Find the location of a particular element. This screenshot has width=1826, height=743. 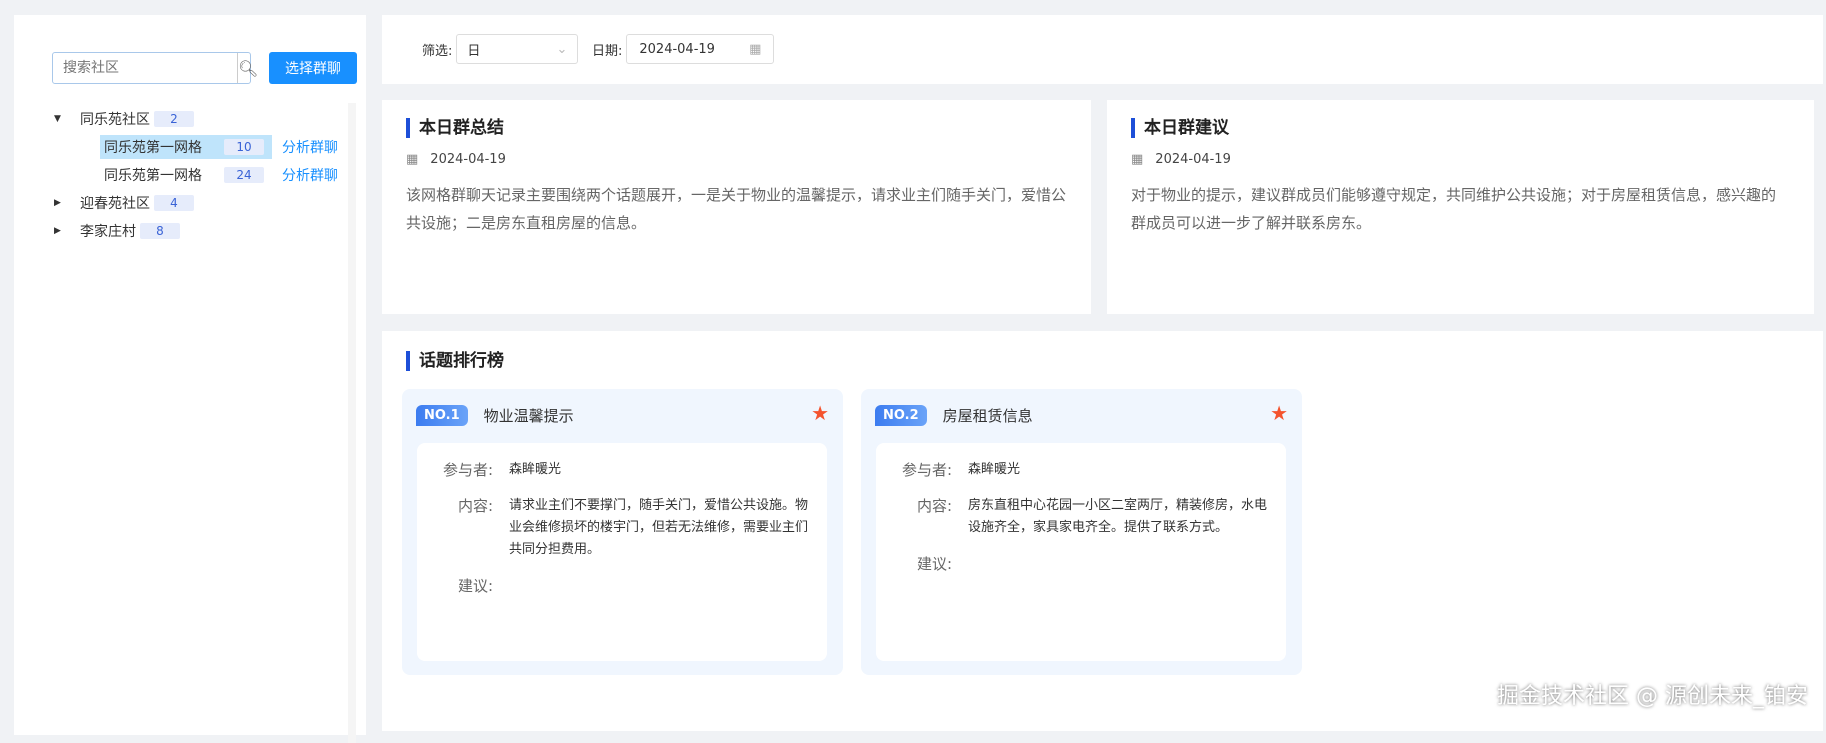

date-label: 日期: is located at coordinates (607, 51).